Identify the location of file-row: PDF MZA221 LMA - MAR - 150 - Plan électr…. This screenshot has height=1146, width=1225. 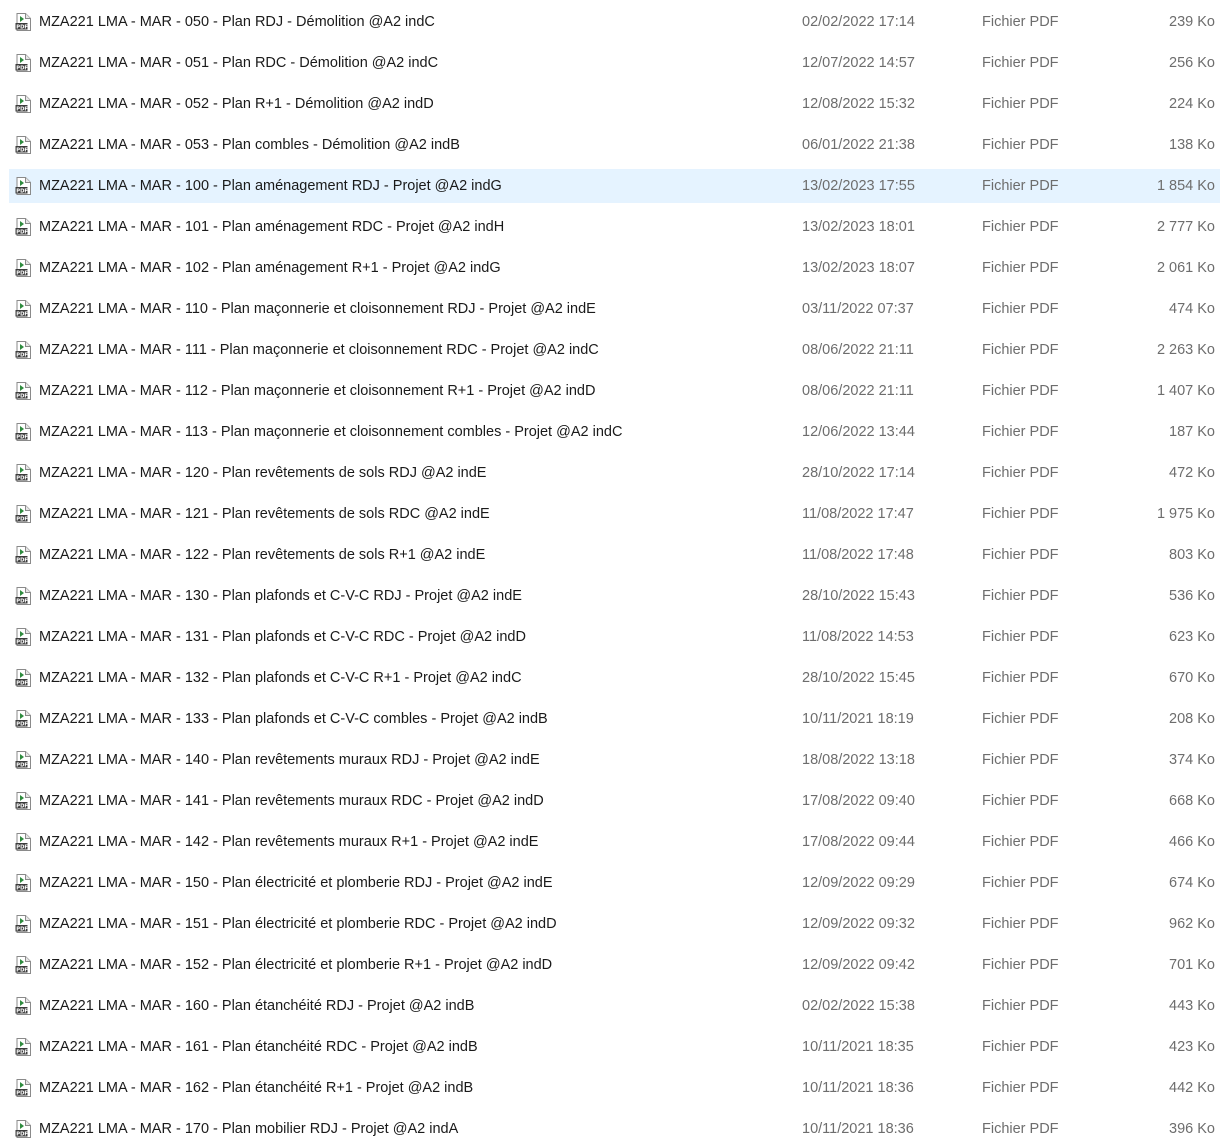
(614, 883).